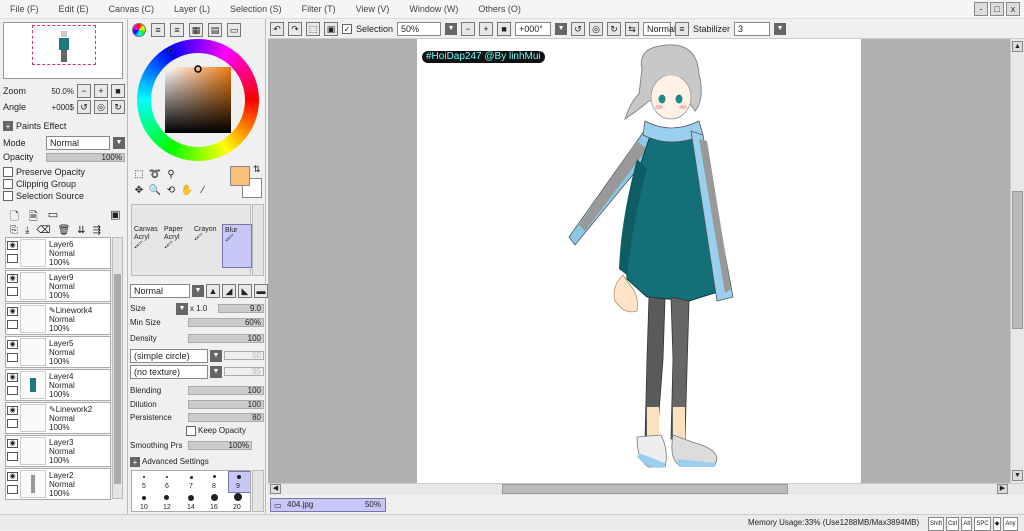 The height and width of the screenshot is (531, 1024). I want to click on menu-file: File (F), so click(24, 9).